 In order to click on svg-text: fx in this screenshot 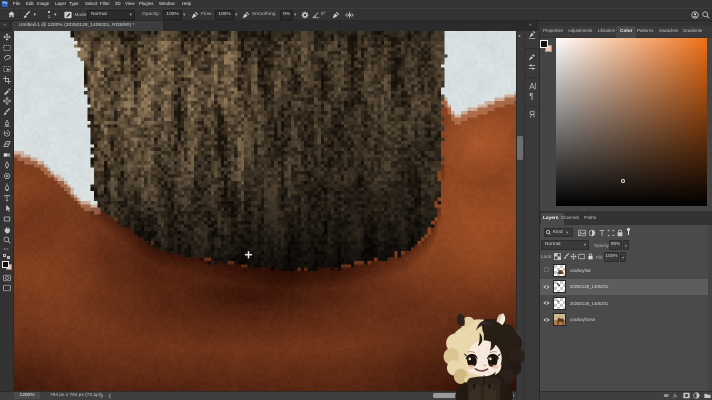, I will do `click(675, 396)`.